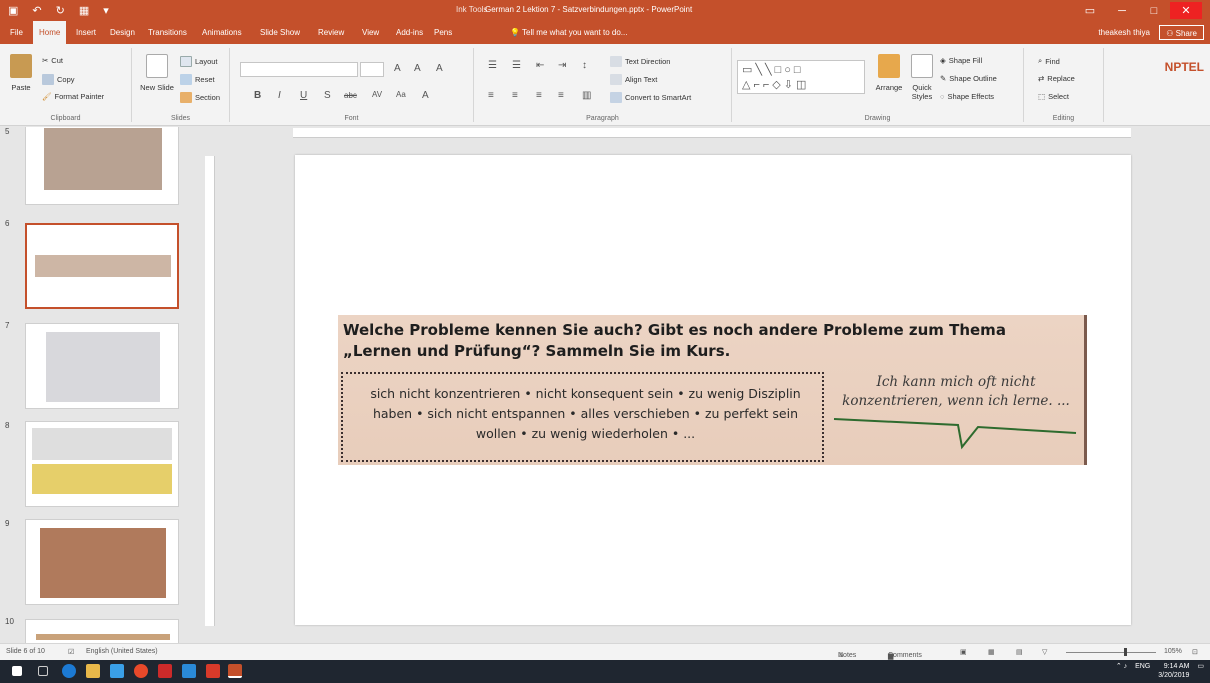 The width and height of the screenshot is (1210, 683). What do you see at coordinates (1056, 78) in the screenshot?
I see `replace-button: ⇄ Replace` at bounding box center [1056, 78].